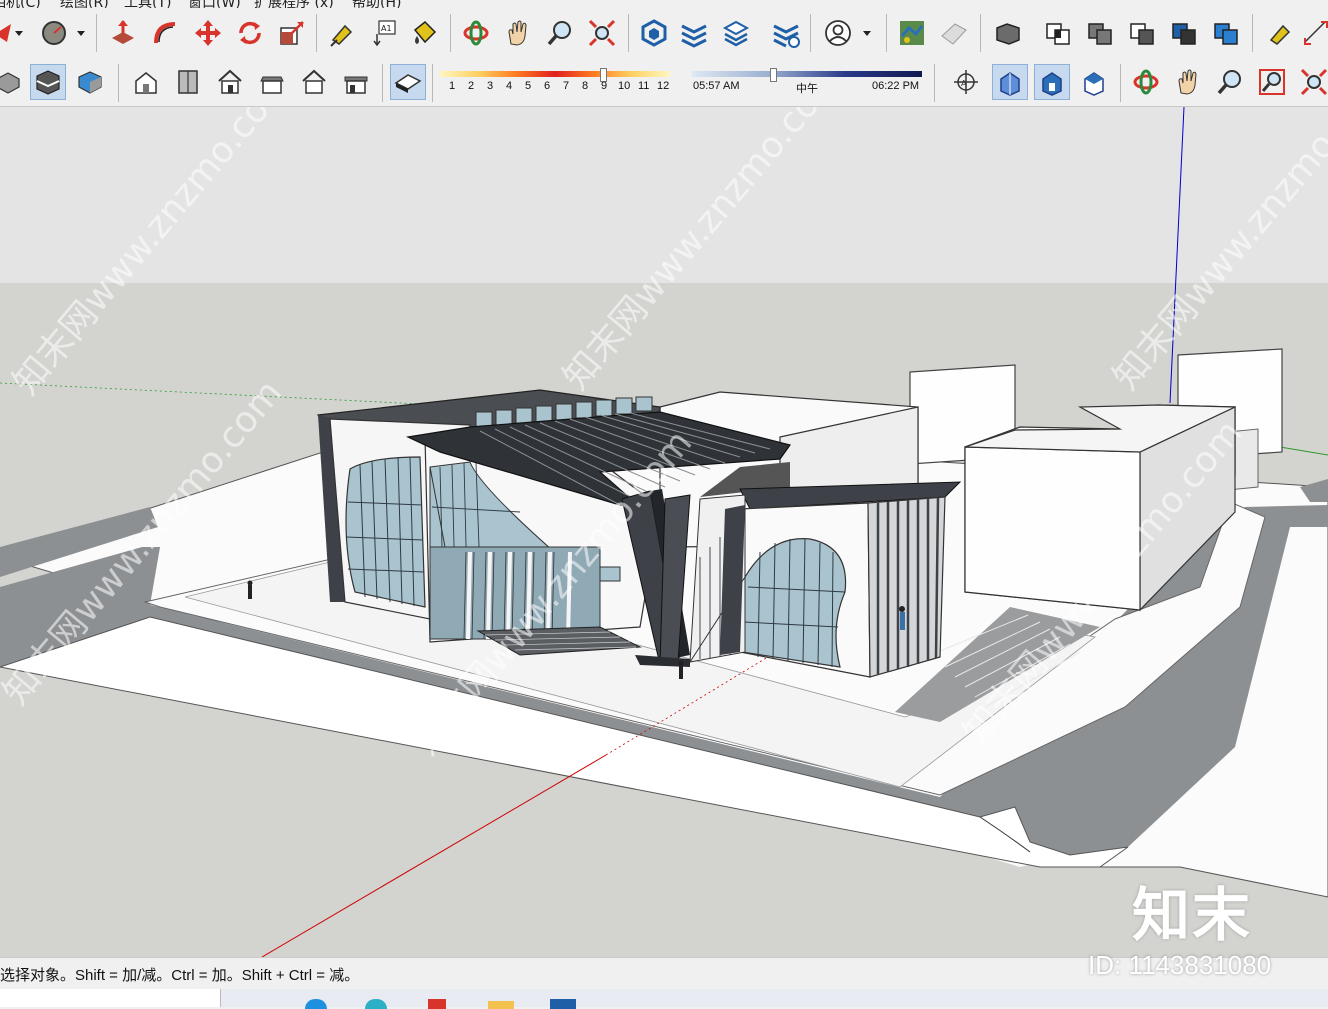 Image resolution: width=1328 pixels, height=1009 pixels. I want to click on left-view-icon, so click(356, 82).